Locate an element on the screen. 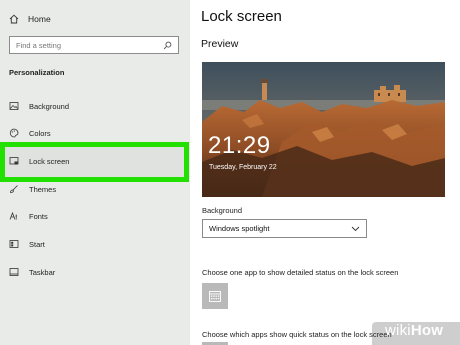 Image resolution: width=460 pixels, height=345 pixels. sidebar-item-label: Fonts is located at coordinates (38, 216).